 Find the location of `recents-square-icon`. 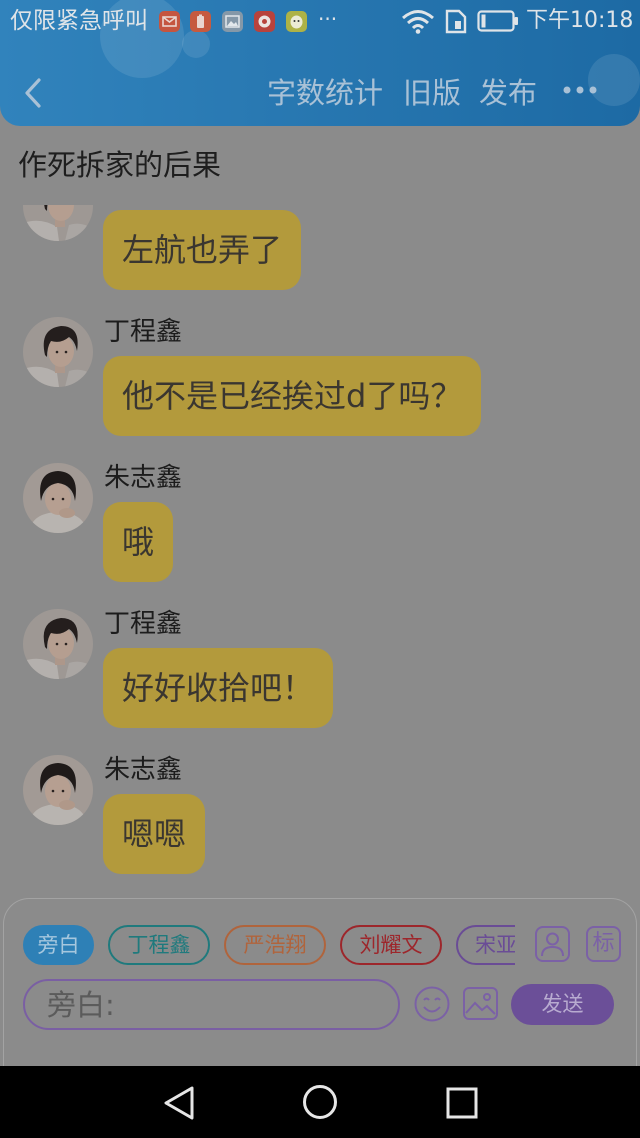

recents-square-icon is located at coordinates (462, 1103).